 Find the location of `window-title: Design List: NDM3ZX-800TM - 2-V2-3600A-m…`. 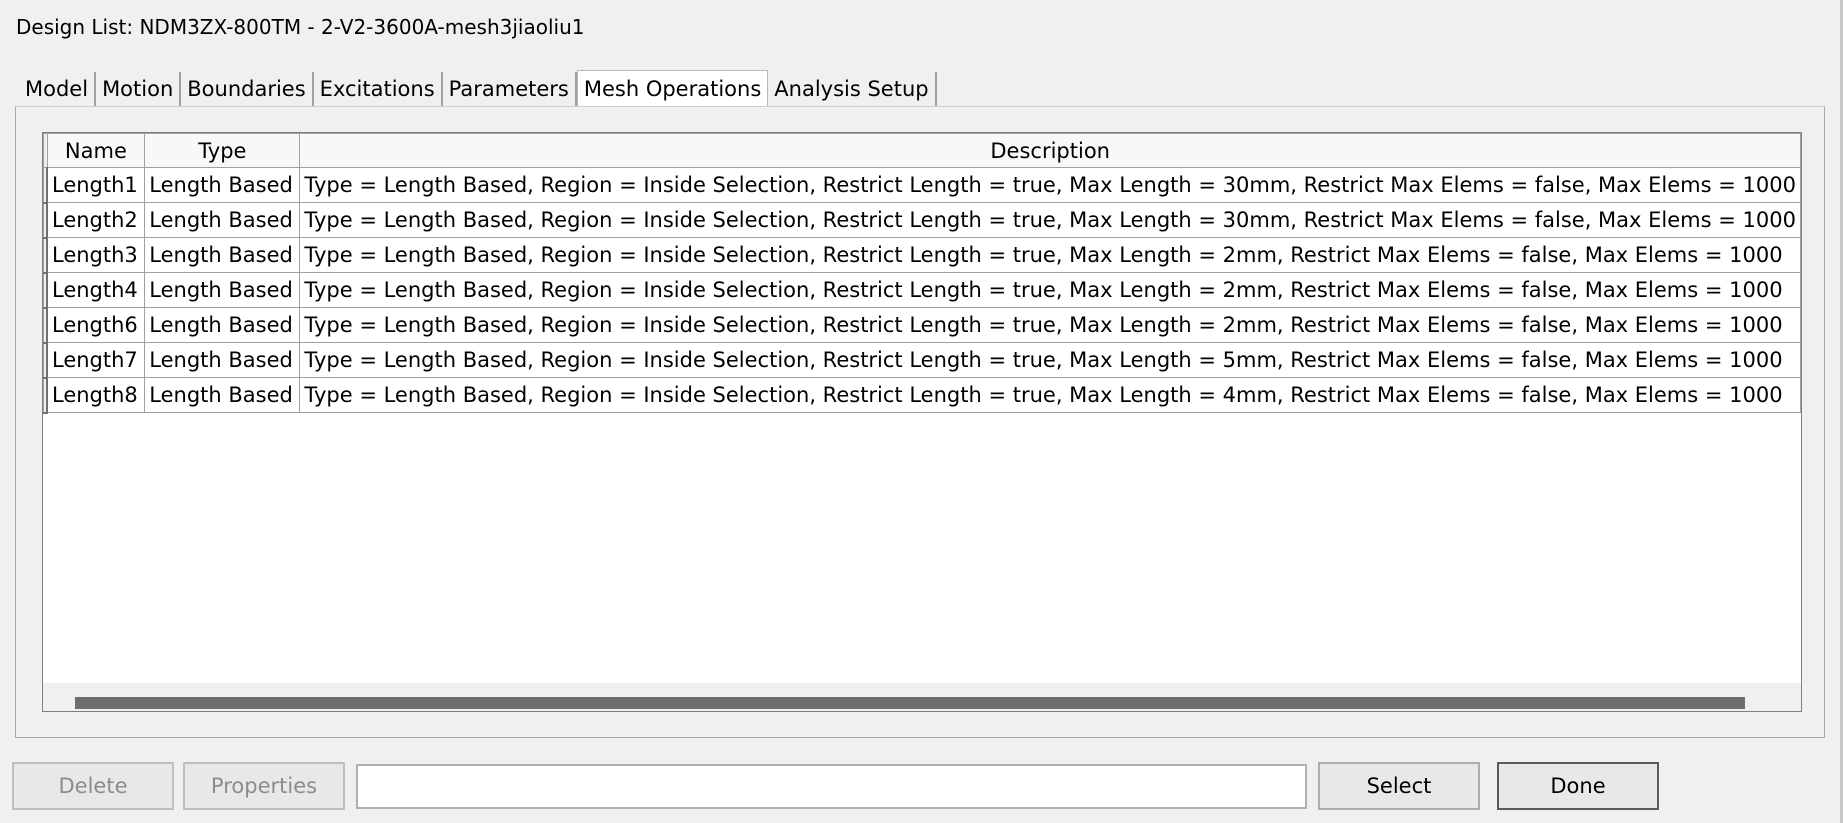

window-title: Design List: NDM3ZX-800TM - 2-V2-3600A-m… is located at coordinates (300, 27).